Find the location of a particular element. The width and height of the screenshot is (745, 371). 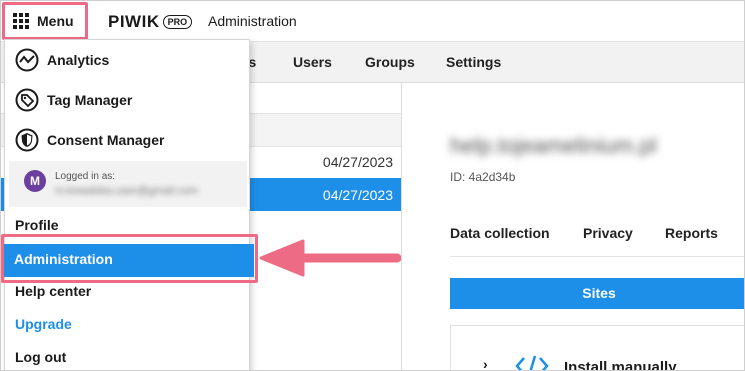

menu-button: Menu is located at coordinates (45, 21).